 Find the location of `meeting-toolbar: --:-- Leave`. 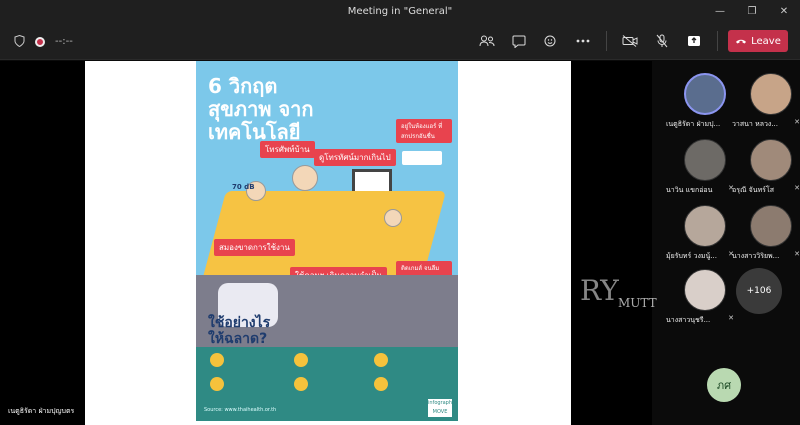

meeting-toolbar: --:-- Leave is located at coordinates (400, 41).